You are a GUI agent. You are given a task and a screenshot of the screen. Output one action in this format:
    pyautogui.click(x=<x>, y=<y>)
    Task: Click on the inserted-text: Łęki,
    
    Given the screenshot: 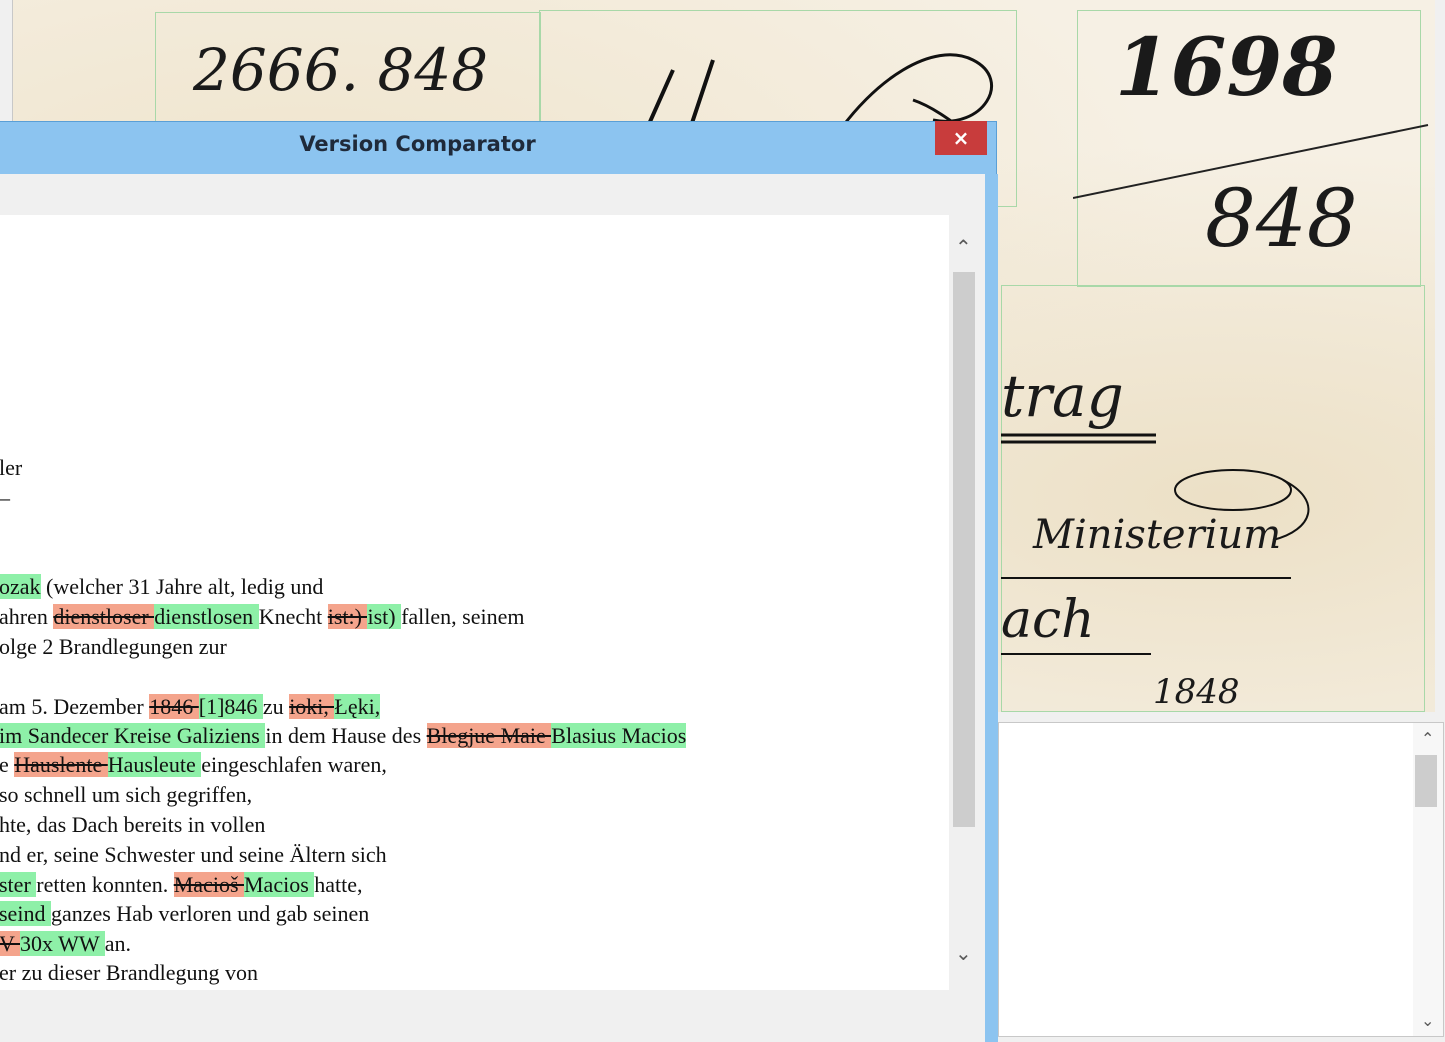 What is the action you would take?
    pyautogui.click(x=357, y=706)
    